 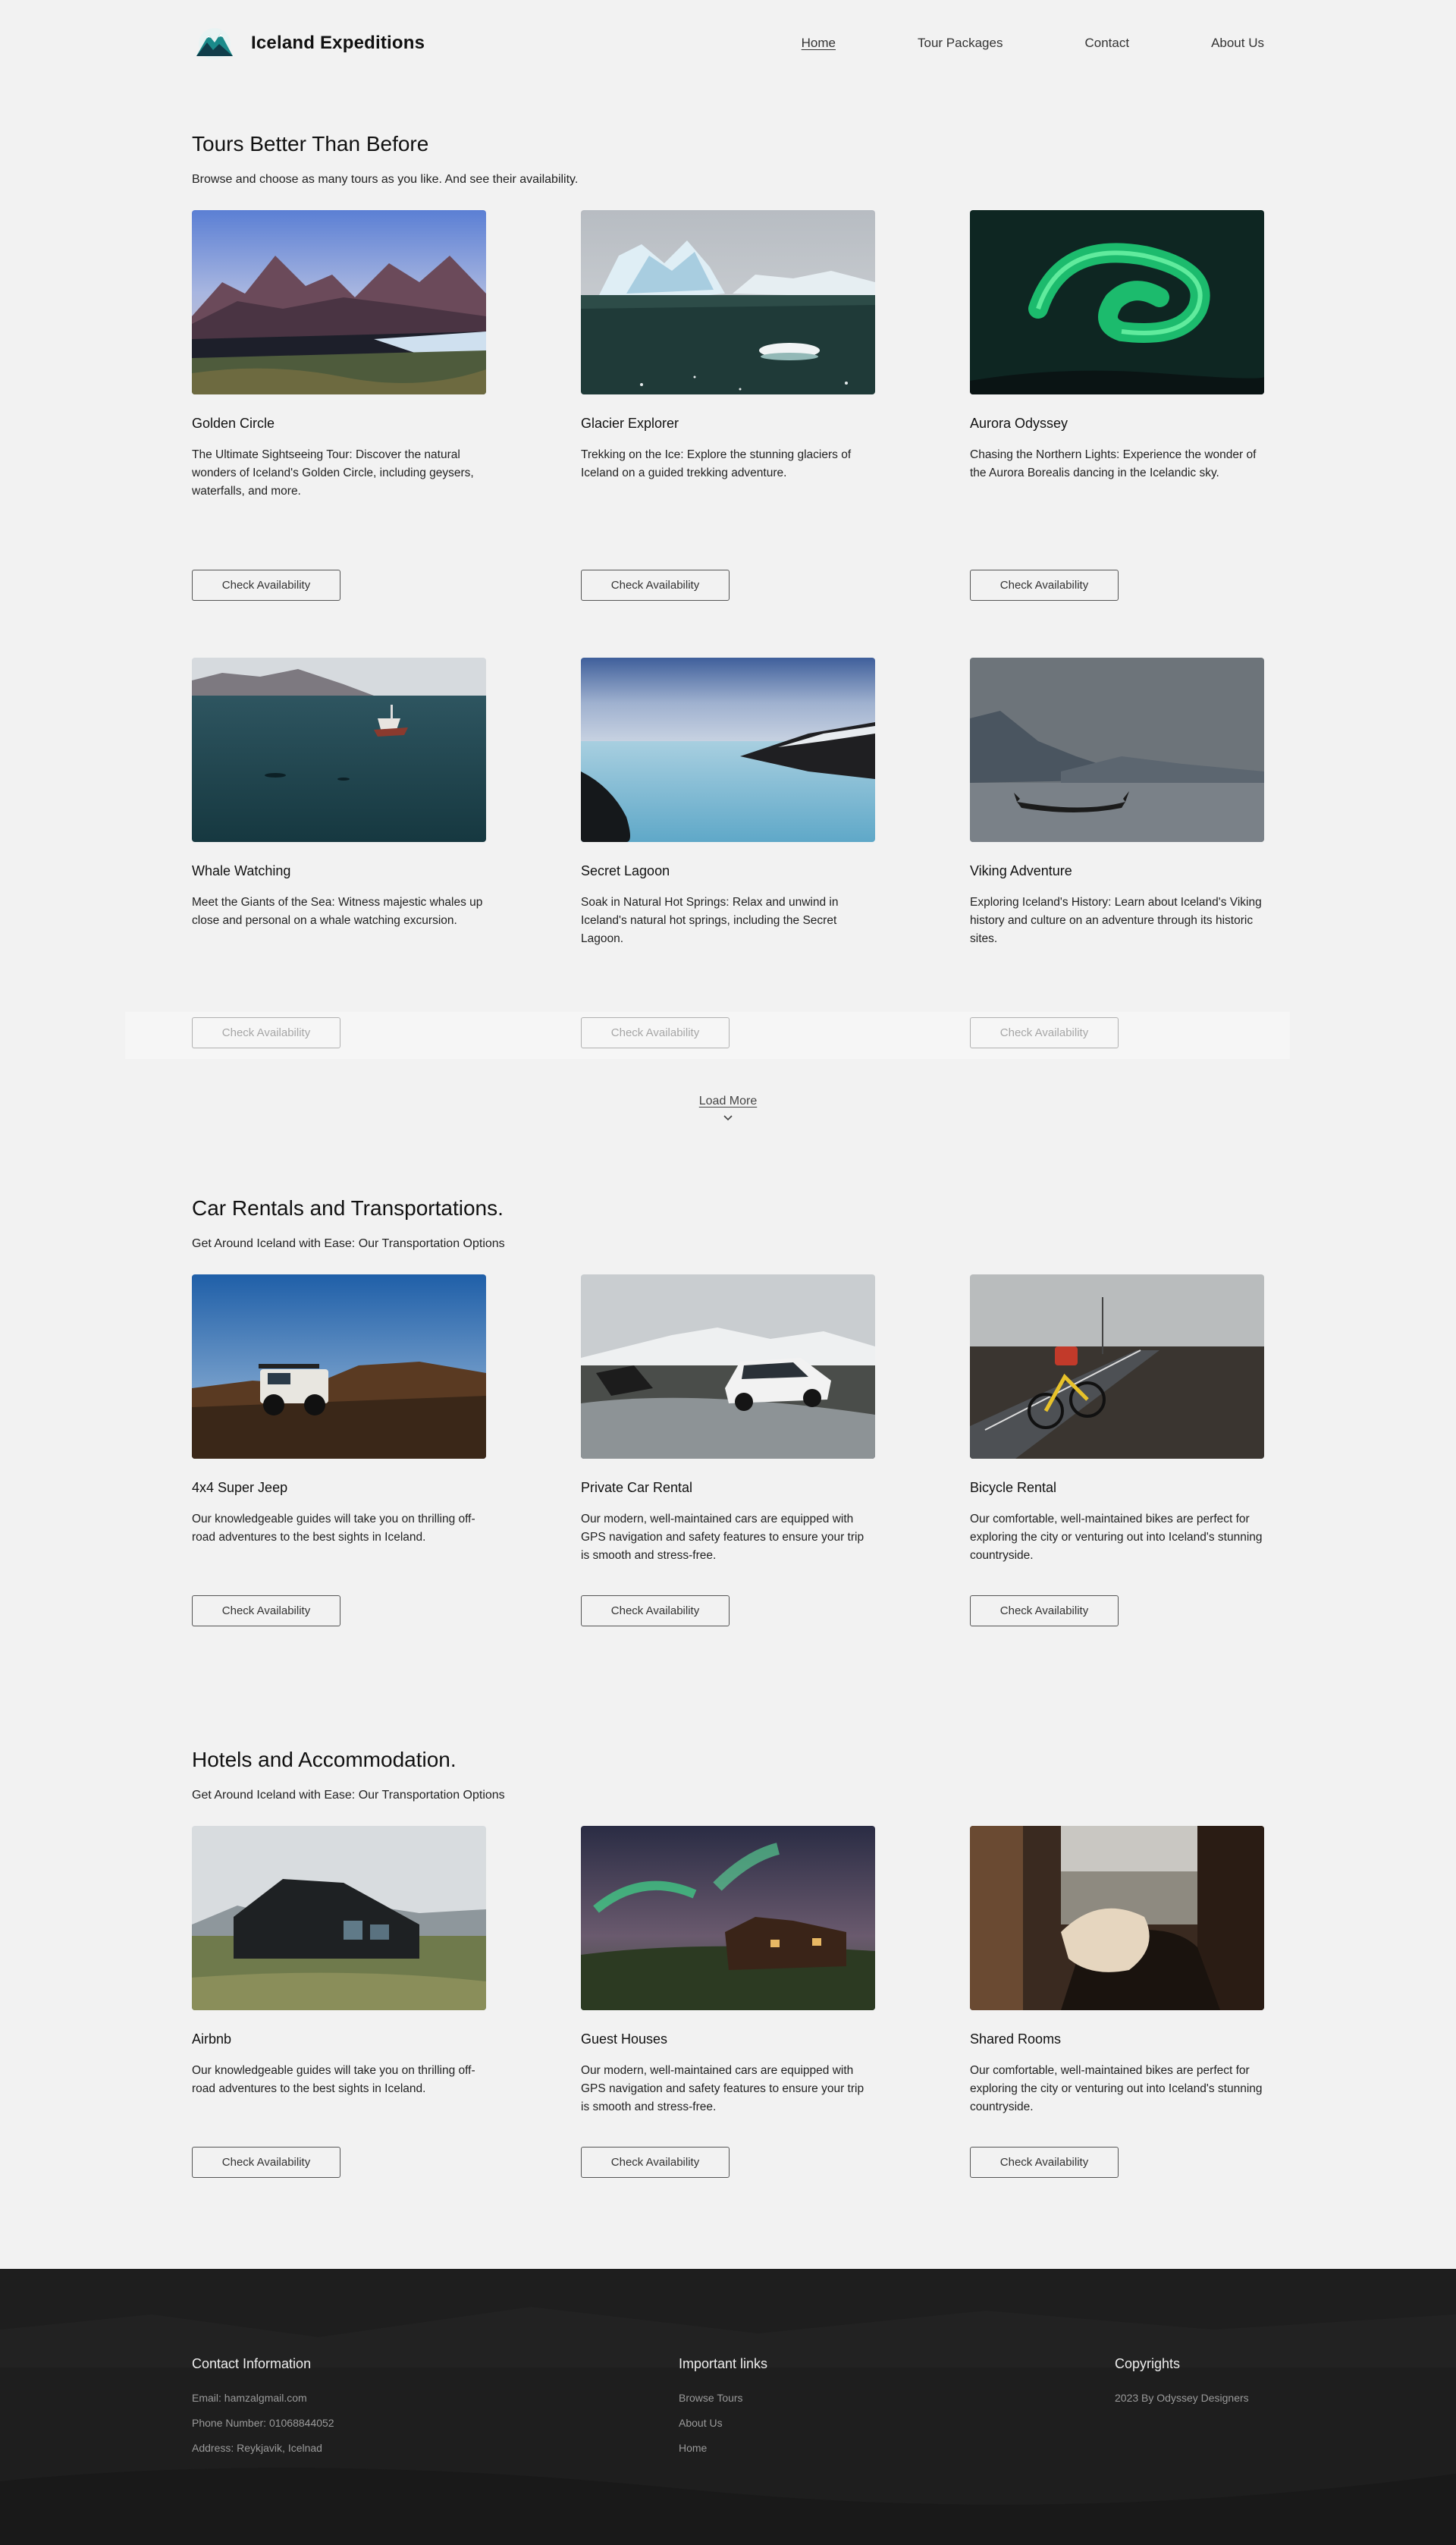 I want to click on chevron-down-icon, so click(x=728, y=1118).